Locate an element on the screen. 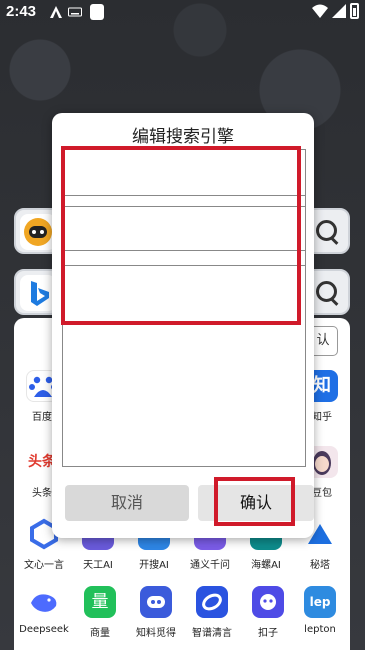 Image resolution: width=365 pixels, height=650 pixels. bing-icon is located at coordinates (38, 293).